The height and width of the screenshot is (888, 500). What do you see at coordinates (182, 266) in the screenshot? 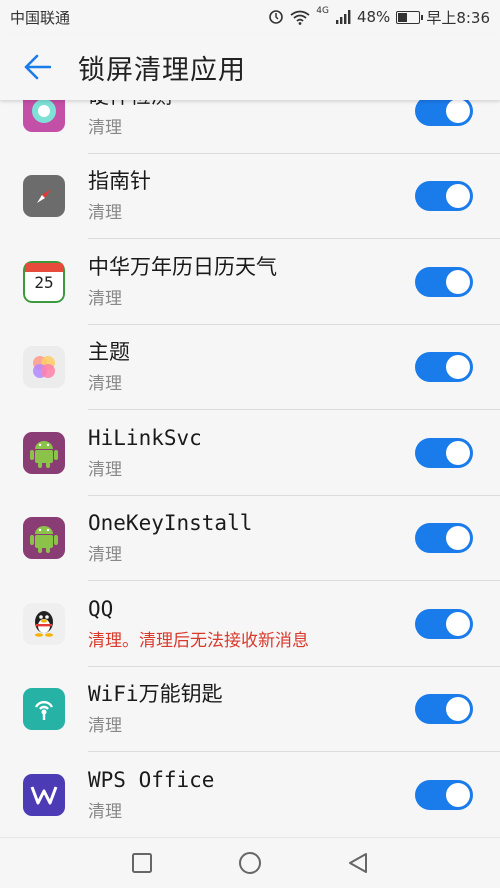
I see `app-name: 中华万年历日历天气` at bounding box center [182, 266].